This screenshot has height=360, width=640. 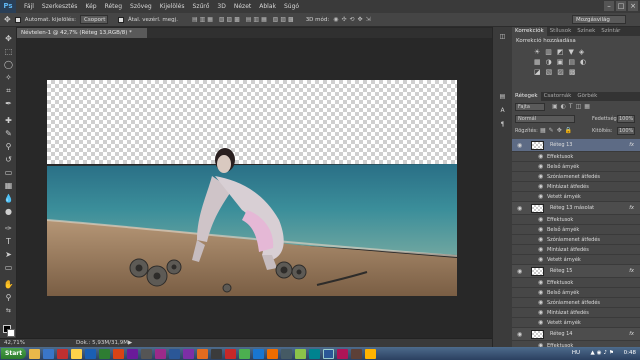 I want to click on document-tab: Névtelen-1 @ 42,7% (Réteg 13,RGB/8) *, so click(x=82, y=33).